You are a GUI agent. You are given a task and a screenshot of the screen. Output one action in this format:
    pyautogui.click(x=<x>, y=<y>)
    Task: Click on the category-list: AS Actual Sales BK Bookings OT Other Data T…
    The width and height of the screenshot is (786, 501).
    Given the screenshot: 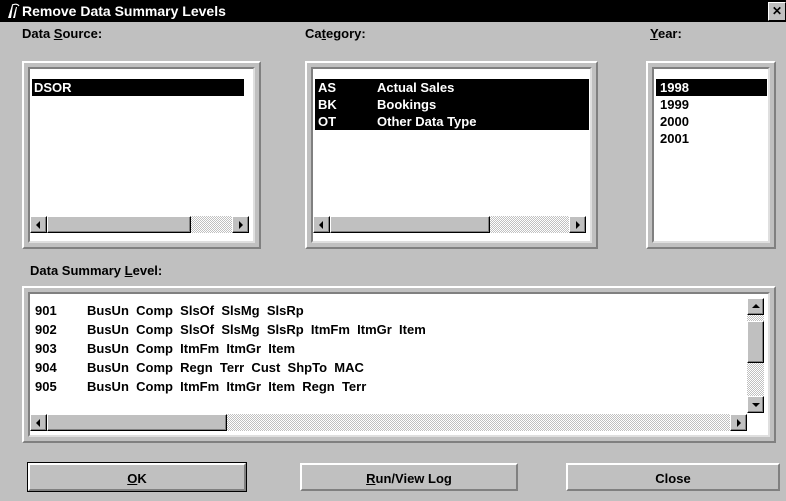 What is the action you would take?
    pyautogui.click(x=451, y=155)
    